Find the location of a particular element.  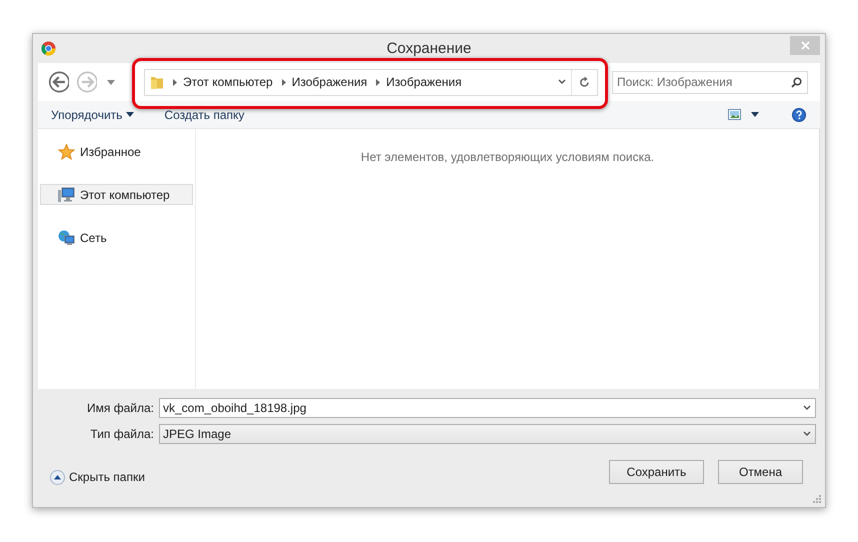

window-title: Сохранение is located at coordinates (429, 49).